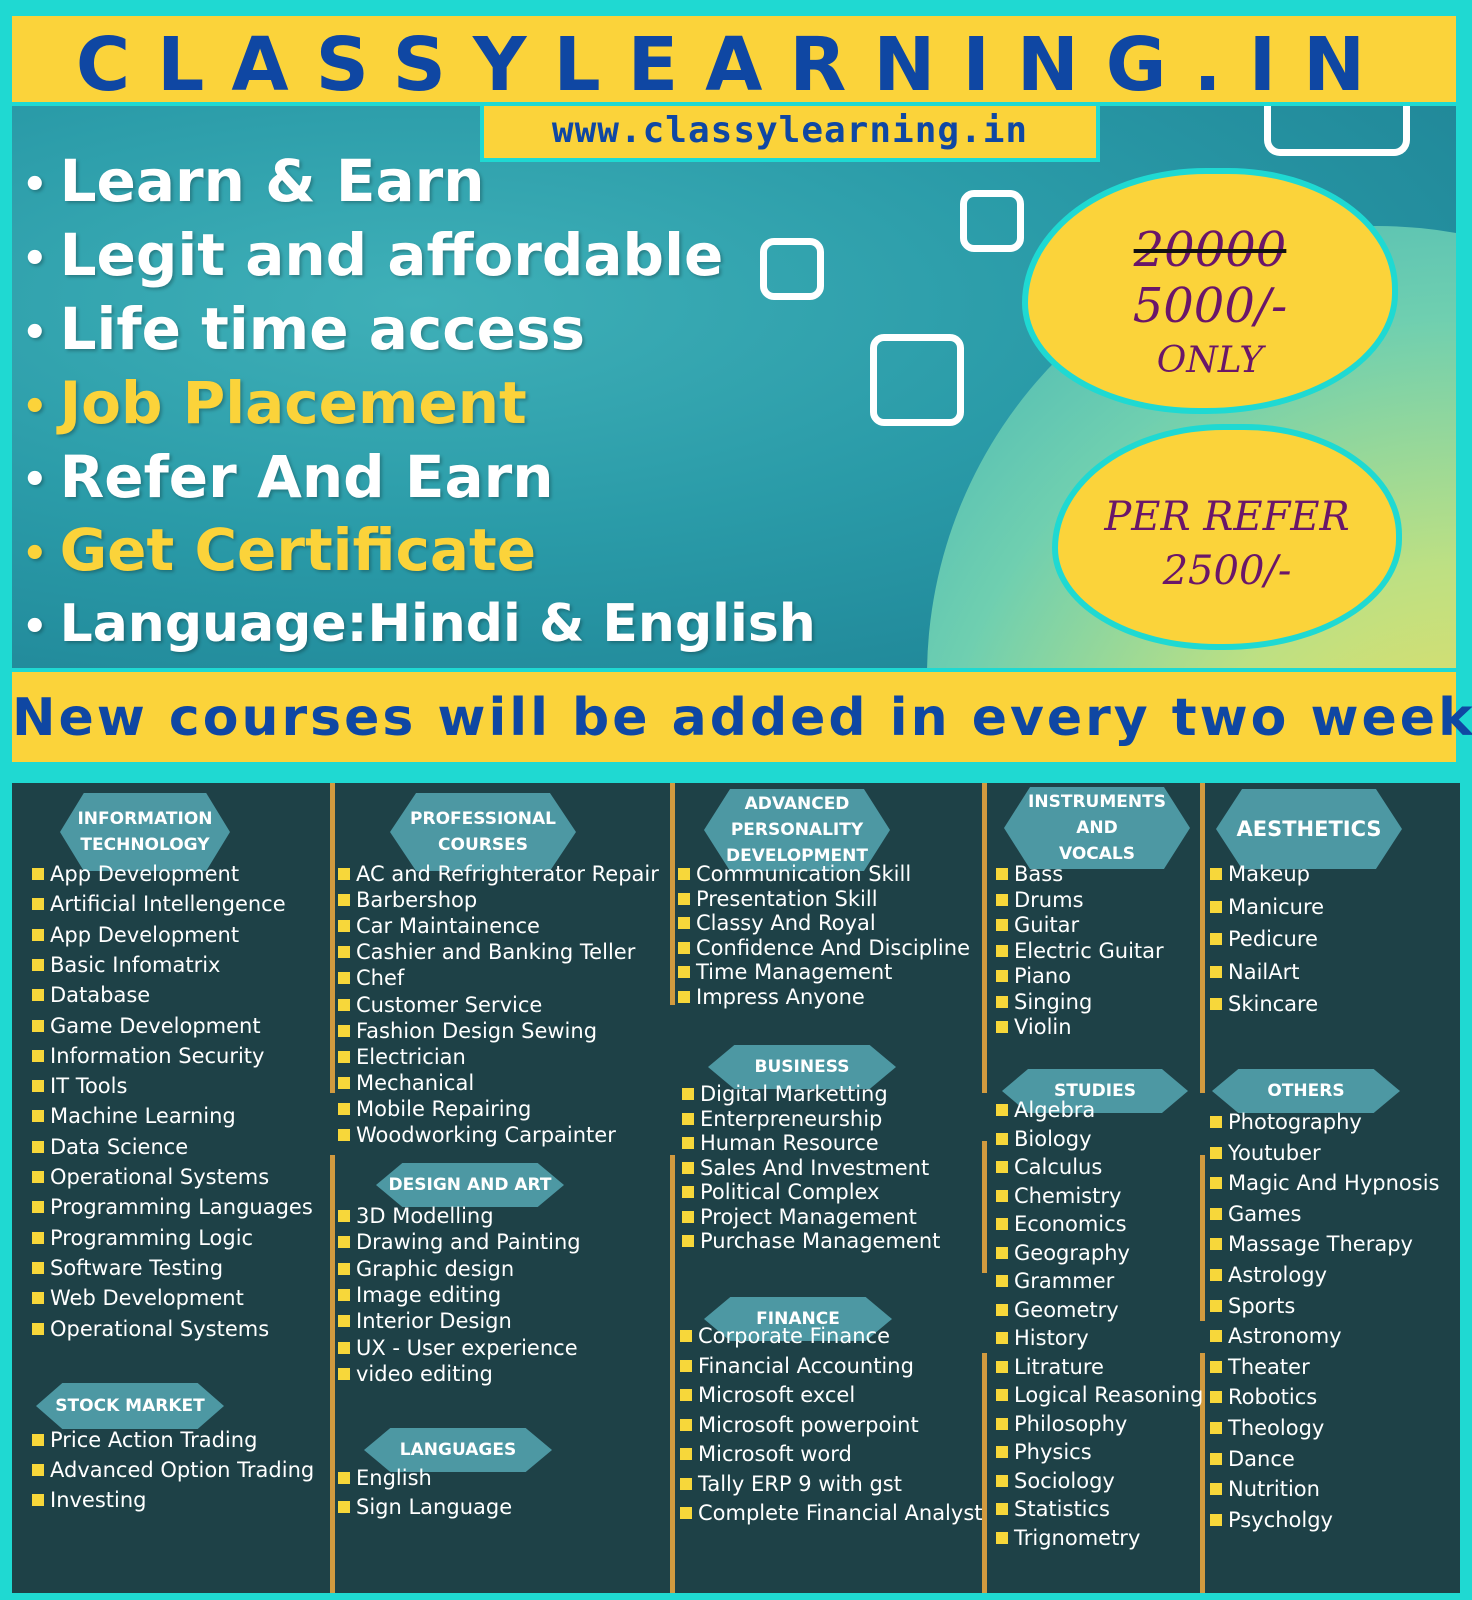 The height and width of the screenshot is (1600, 1472). I want to click on course-item: IT Tools, so click(79, 1086).